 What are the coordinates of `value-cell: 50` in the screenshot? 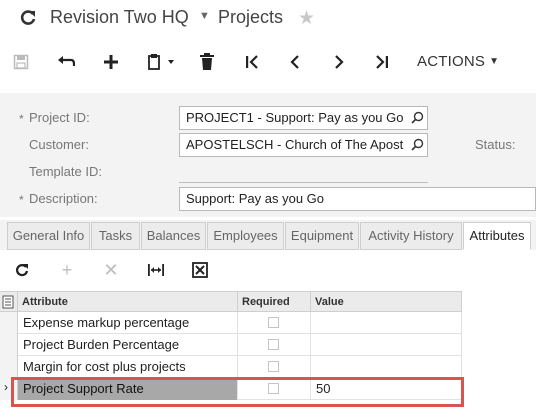 It's located at (386, 389).